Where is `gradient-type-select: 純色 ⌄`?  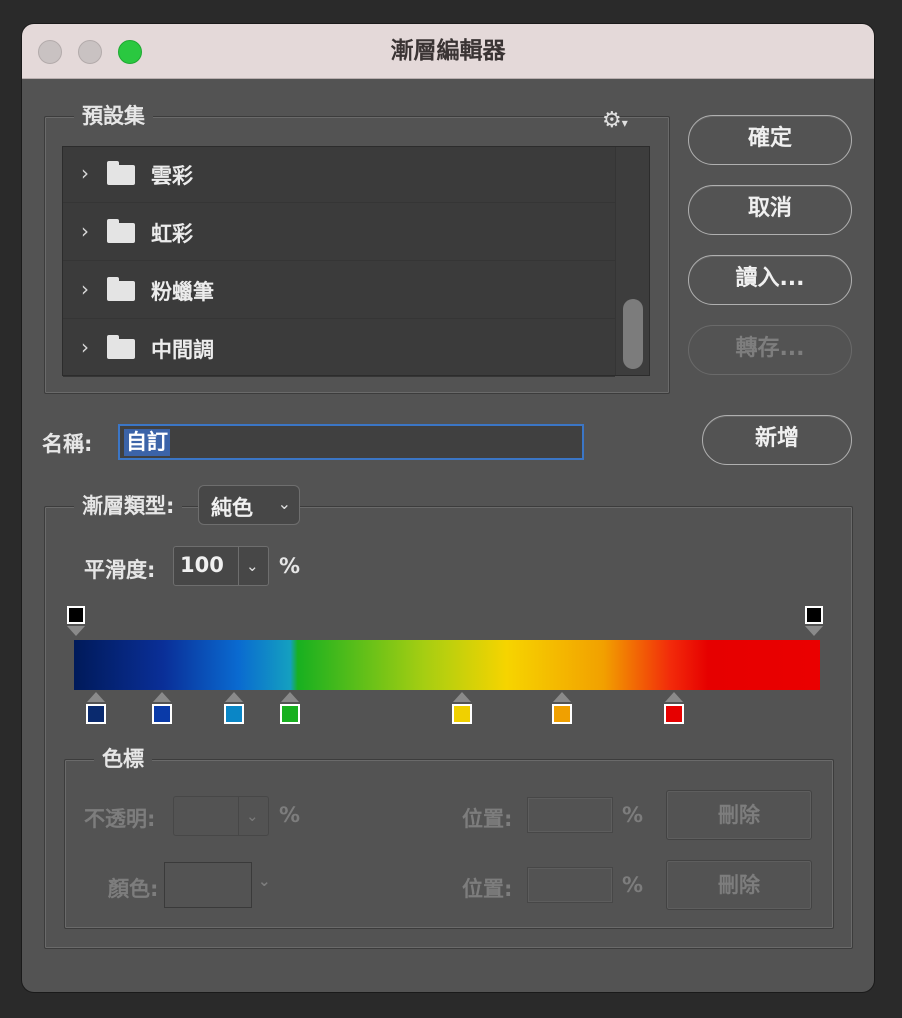
gradient-type-select: 純色 ⌄ is located at coordinates (249, 505).